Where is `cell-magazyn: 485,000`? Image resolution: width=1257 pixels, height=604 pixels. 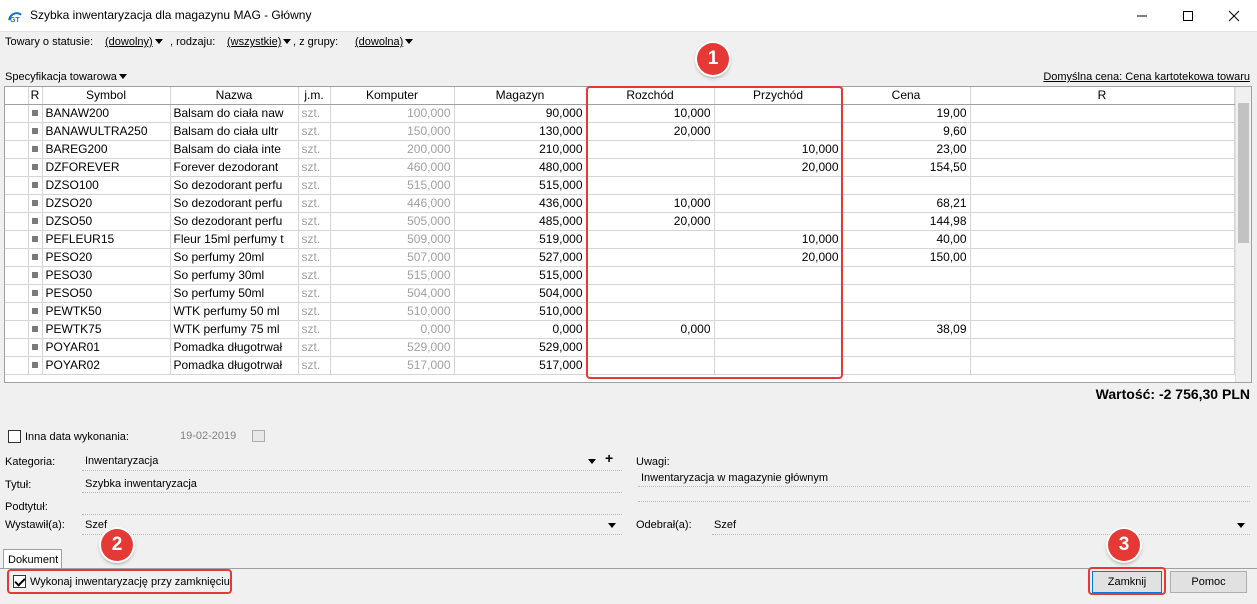 cell-magazyn: 485,000 is located at coordinates (520, 221).